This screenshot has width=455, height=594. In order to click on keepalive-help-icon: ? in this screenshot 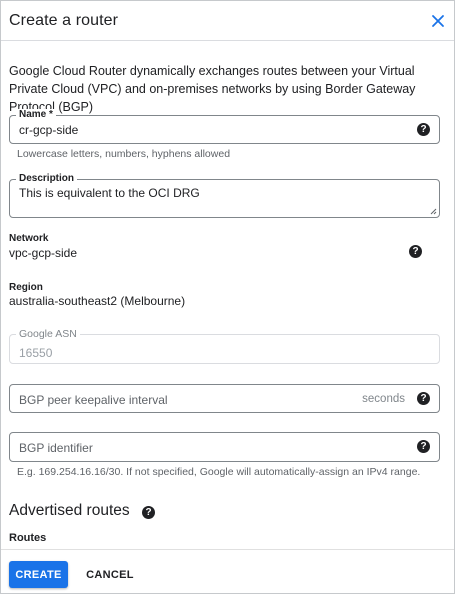, I will do `click(423, 398)`.